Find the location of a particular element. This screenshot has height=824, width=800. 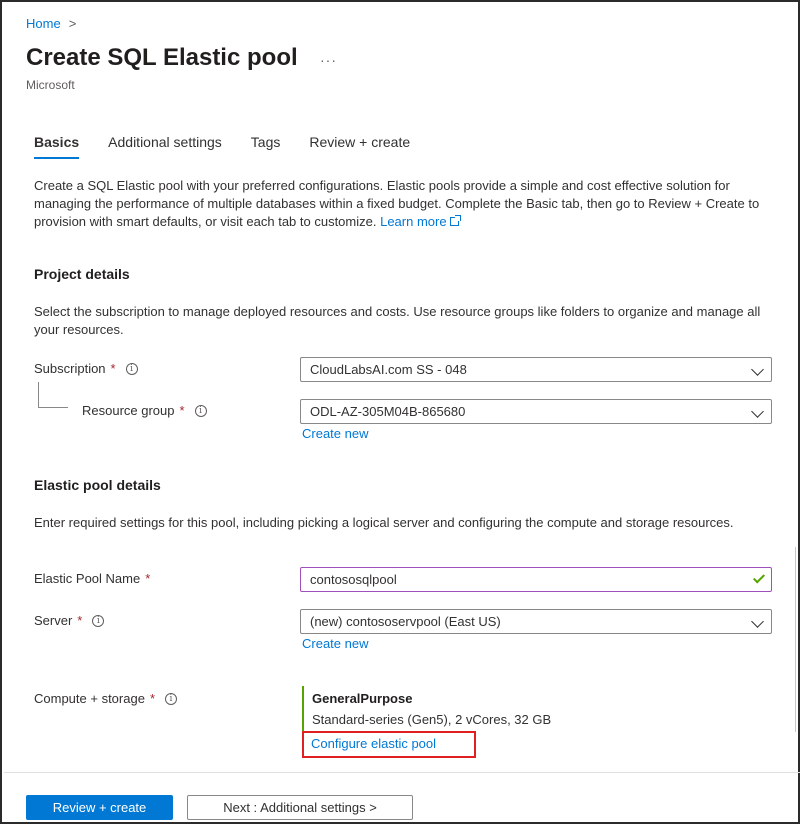

server-value: (new) contososervpool (East US) is located at coordinates (405, 621).